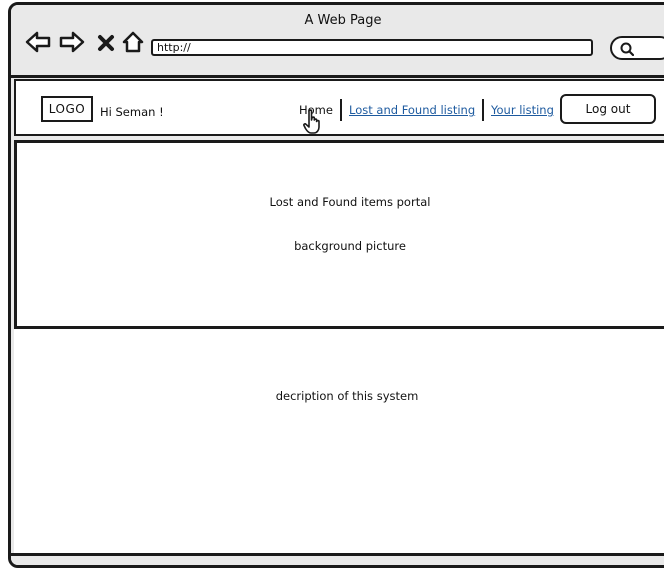  What do you see at coordinates (627, 49) in the screenshot?
I see `search-icon` at bounding box center [627, 49].